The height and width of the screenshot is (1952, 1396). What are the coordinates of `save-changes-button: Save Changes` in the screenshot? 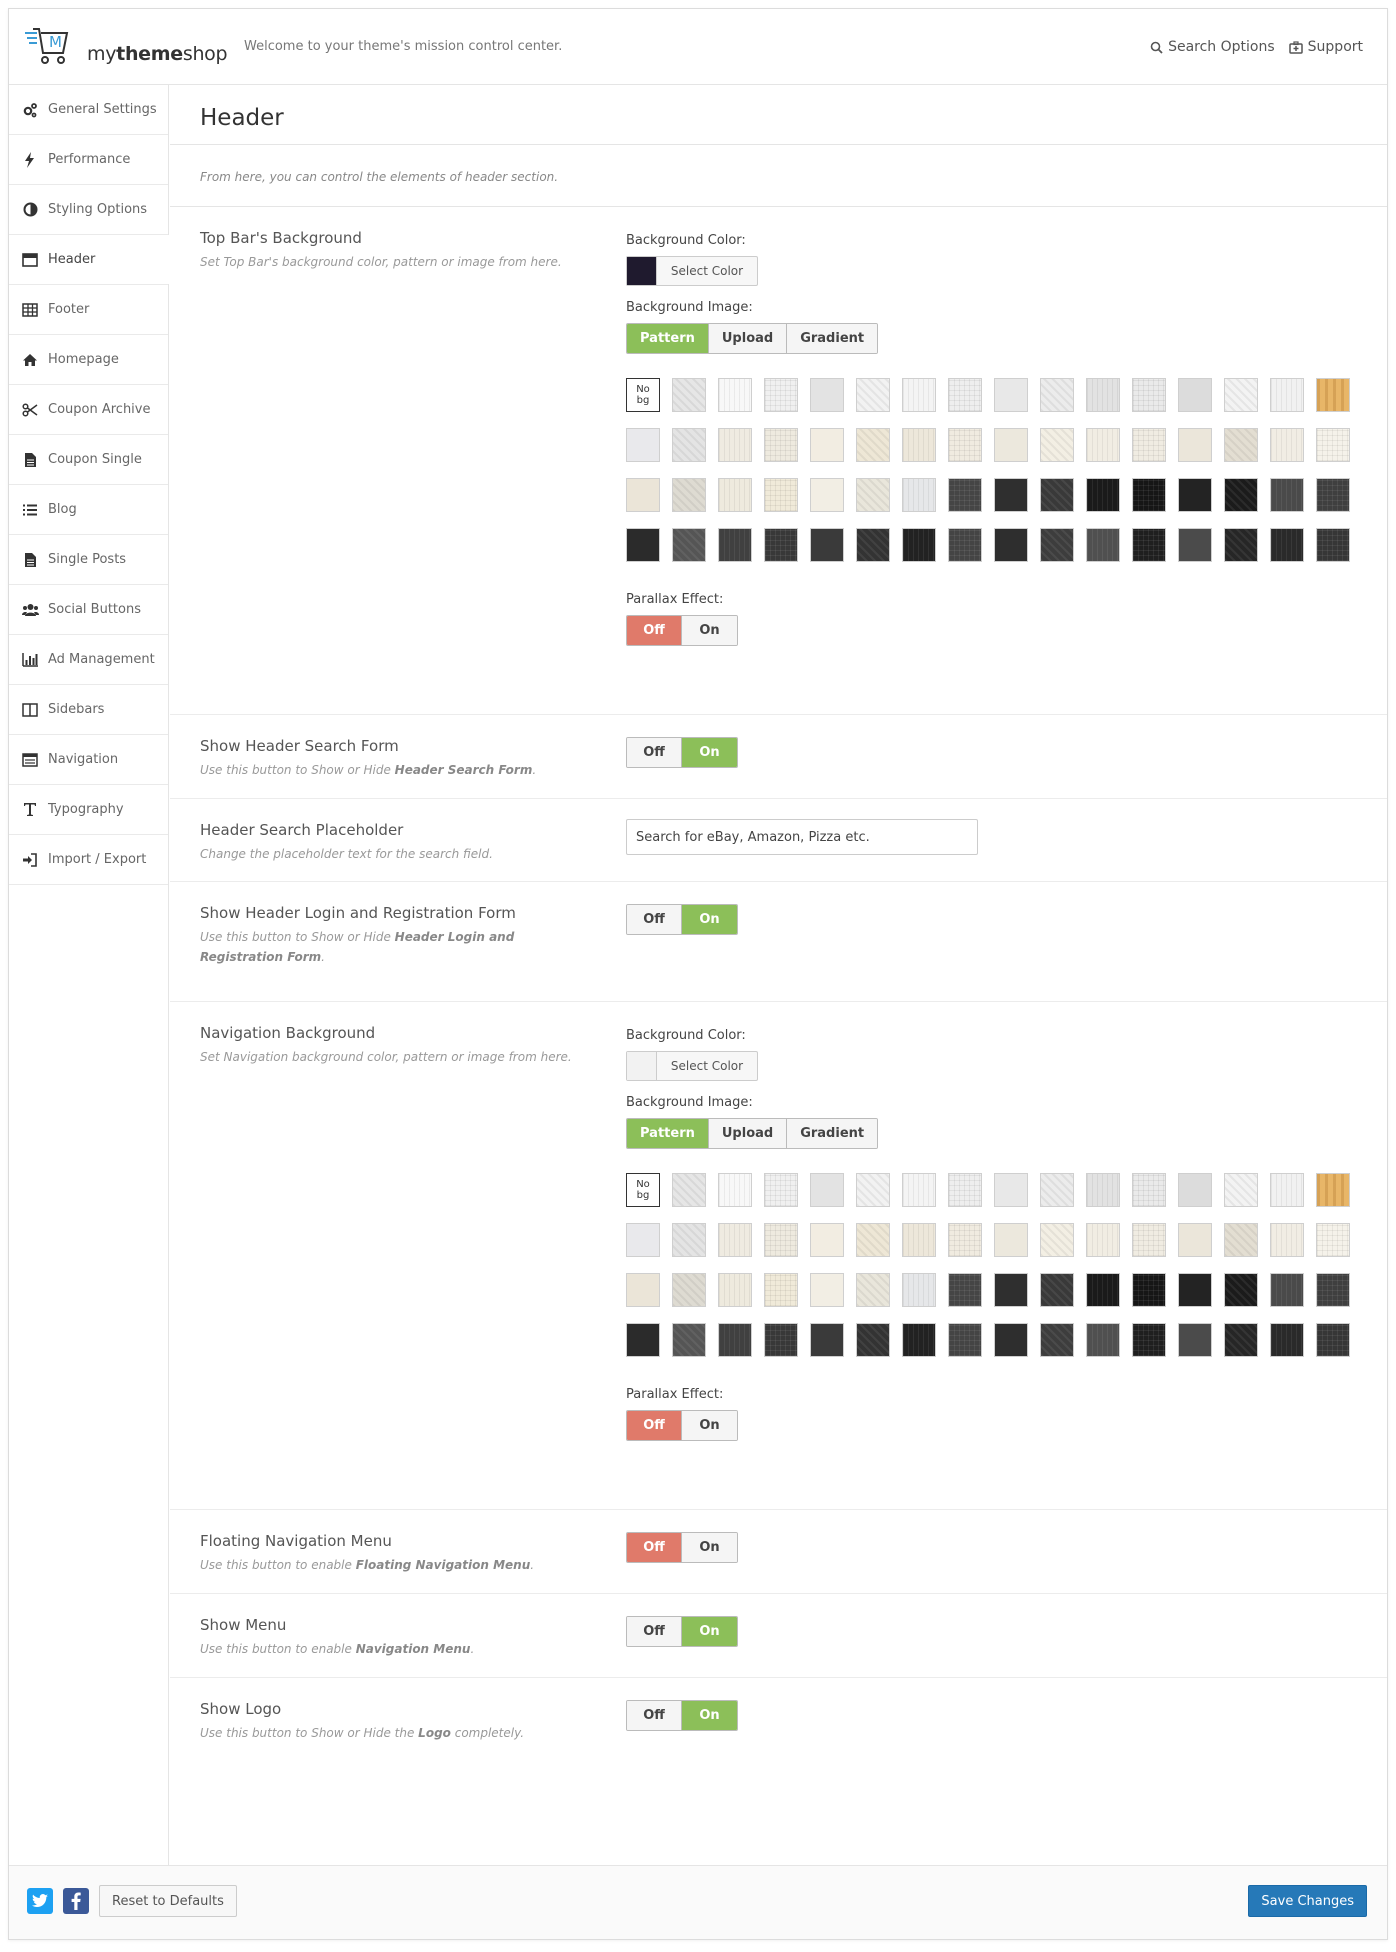 It's located at (1307, 1901).